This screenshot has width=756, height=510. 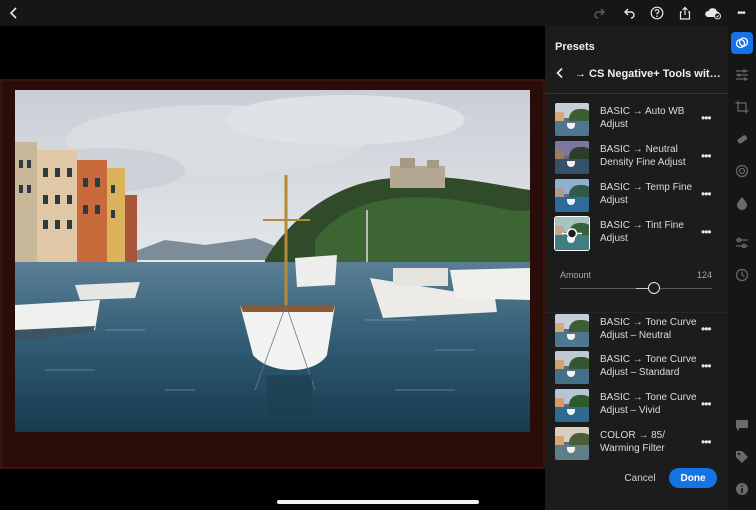 I want to click on masking-icon, so click(x=742, y=171).